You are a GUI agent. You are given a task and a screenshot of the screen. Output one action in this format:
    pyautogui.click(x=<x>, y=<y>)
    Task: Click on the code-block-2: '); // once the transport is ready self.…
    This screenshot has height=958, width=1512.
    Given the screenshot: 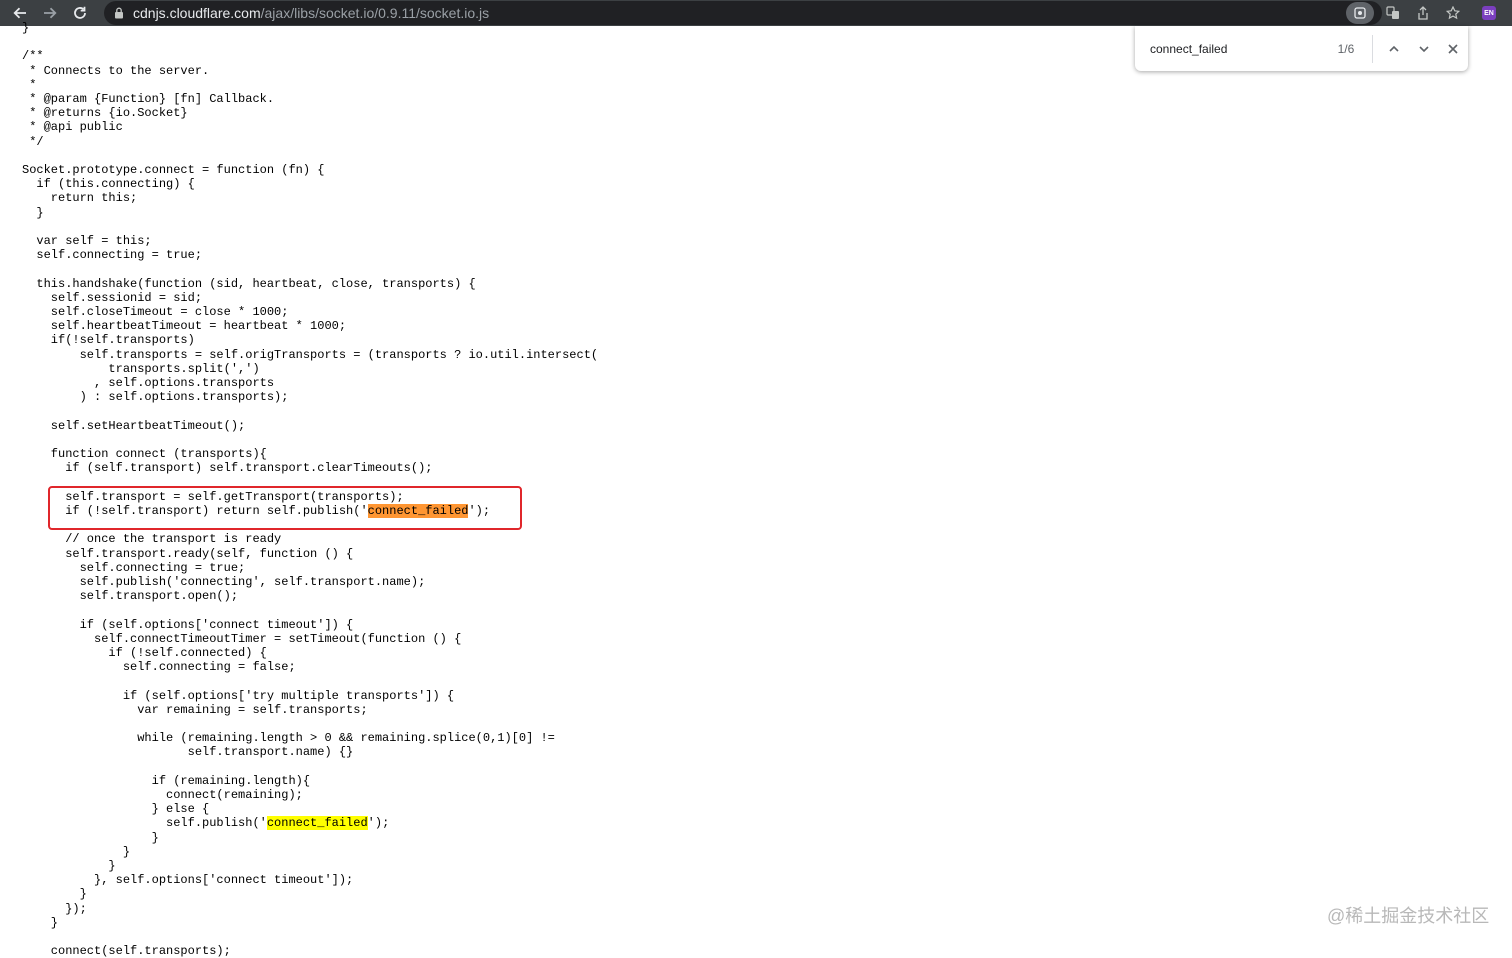 What is the action you would take?
    pyautogui.click(x=310, y=667)
    